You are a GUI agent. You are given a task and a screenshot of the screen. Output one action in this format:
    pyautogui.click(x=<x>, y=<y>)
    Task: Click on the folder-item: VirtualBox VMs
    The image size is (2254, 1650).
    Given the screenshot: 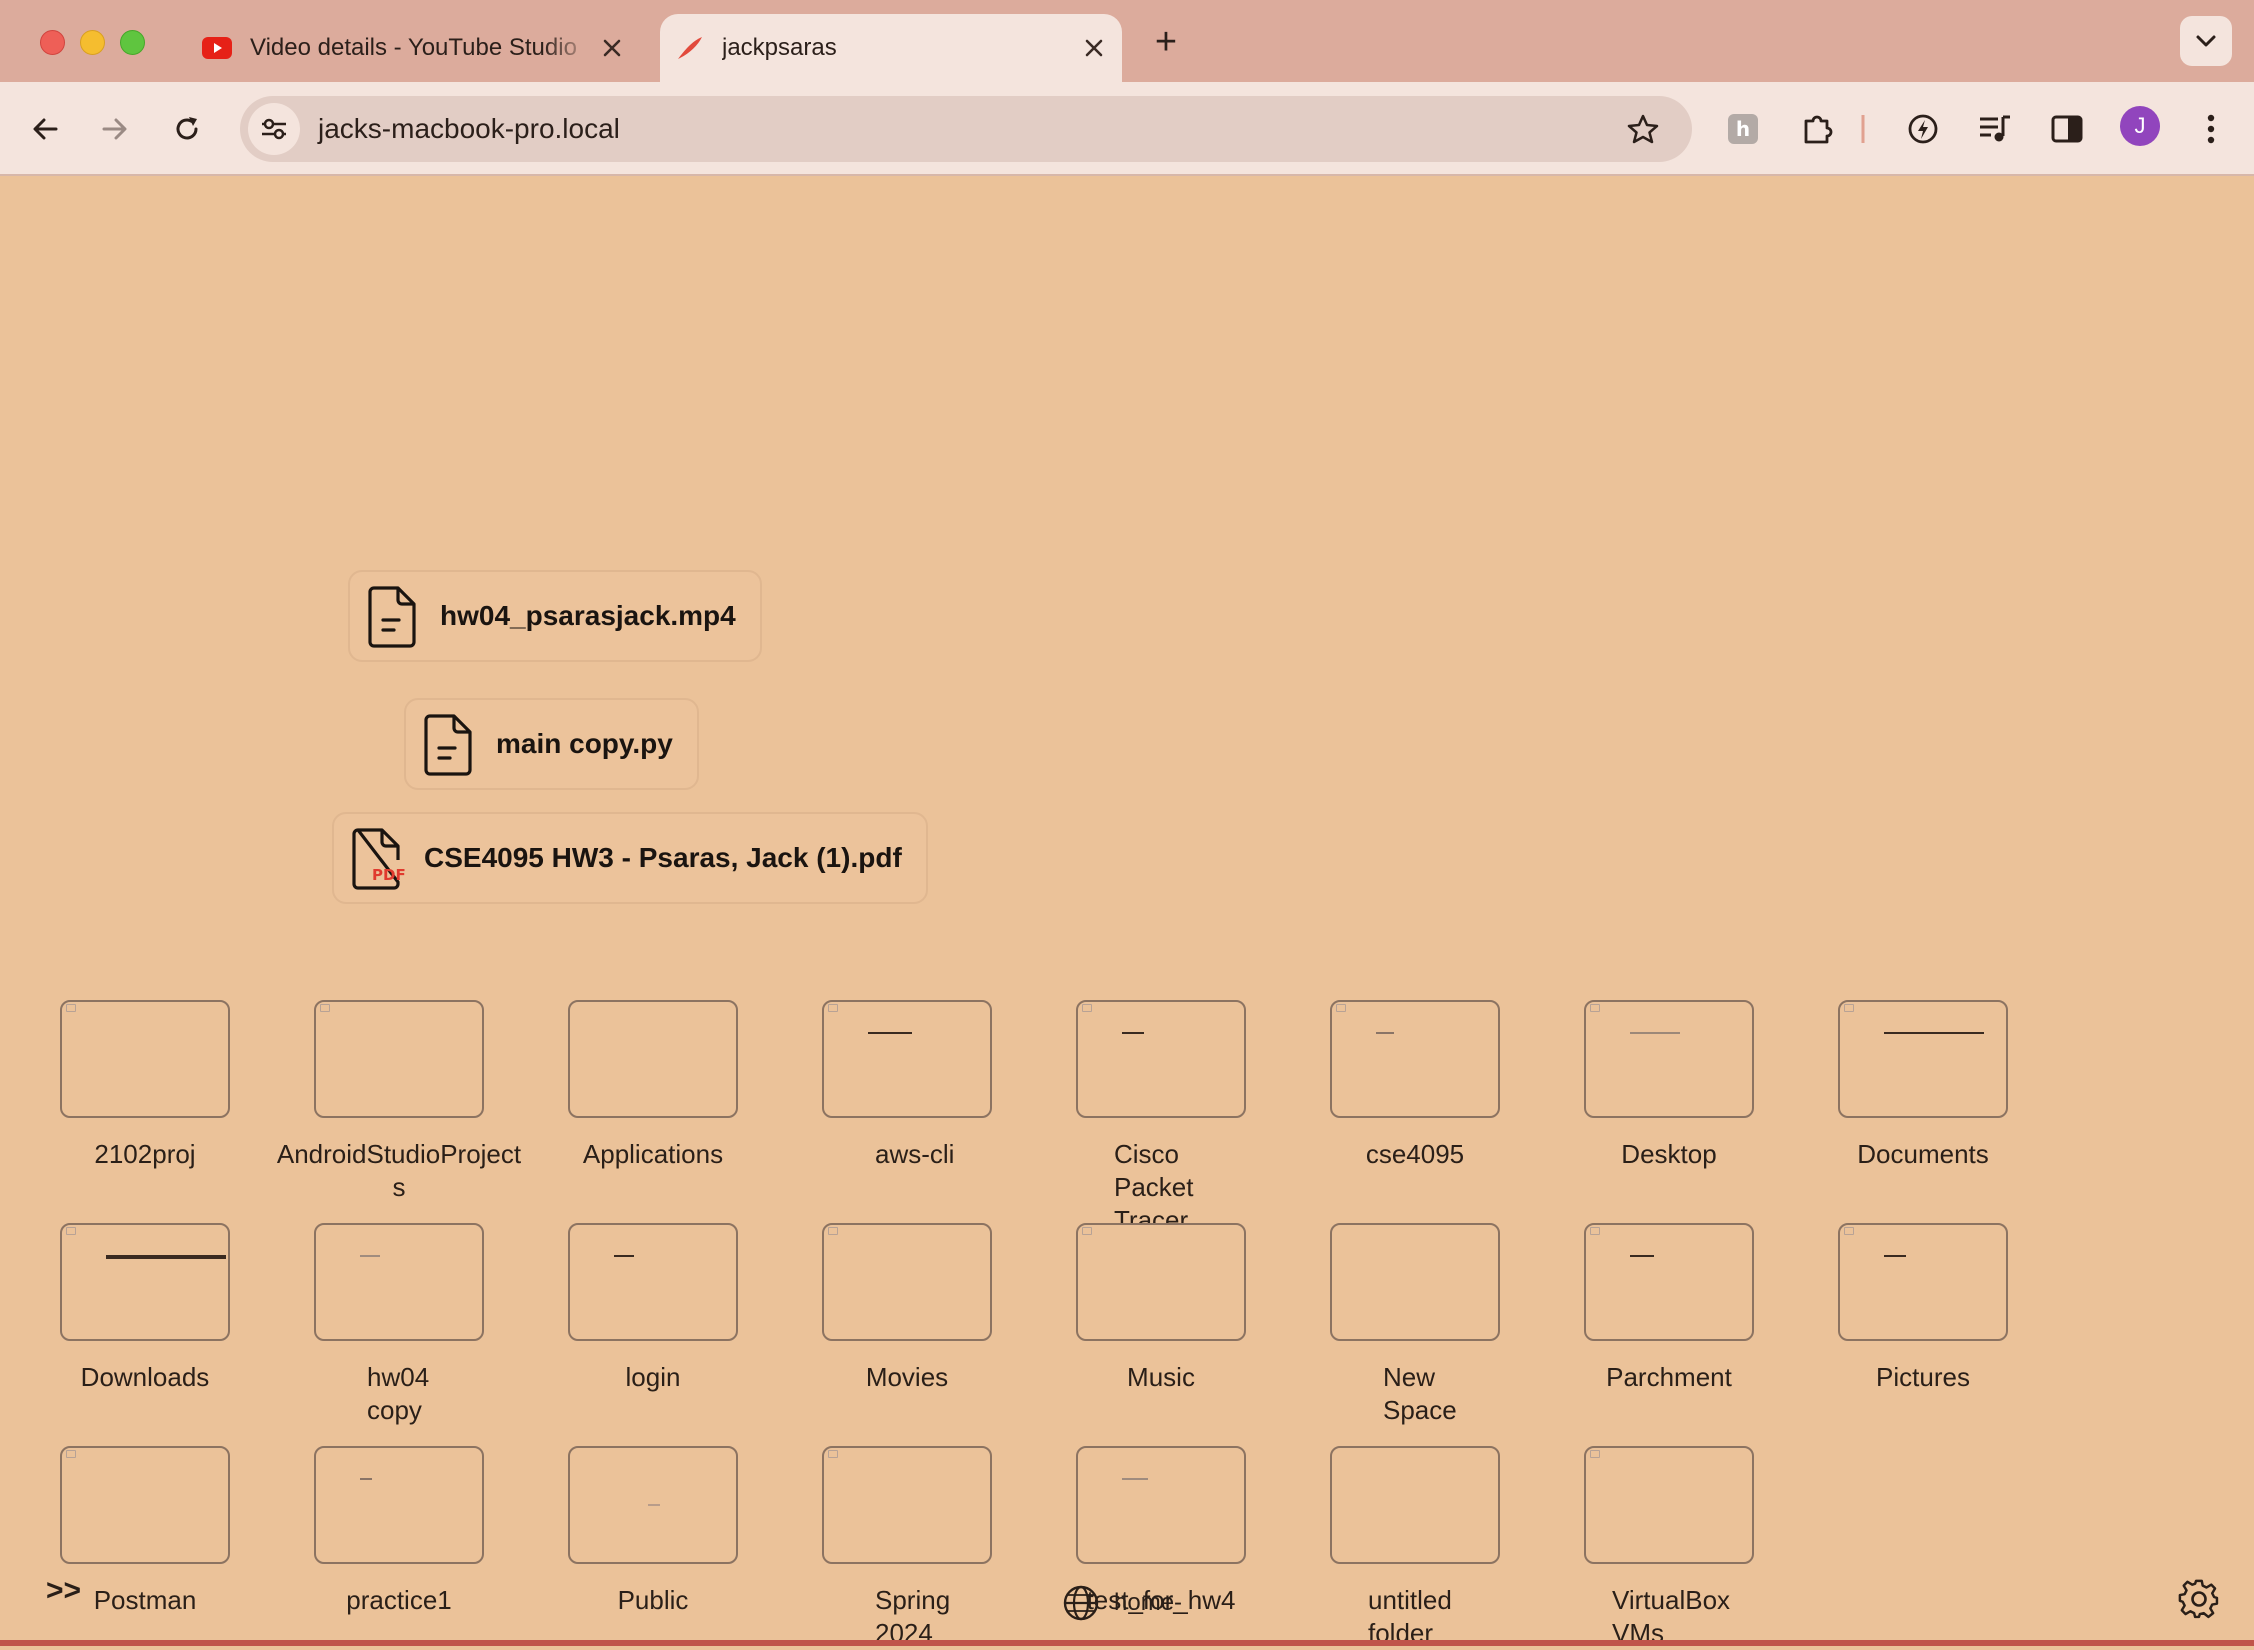 What is the action you would take?
    pyautogui.click(x=1669, y=1548)
    